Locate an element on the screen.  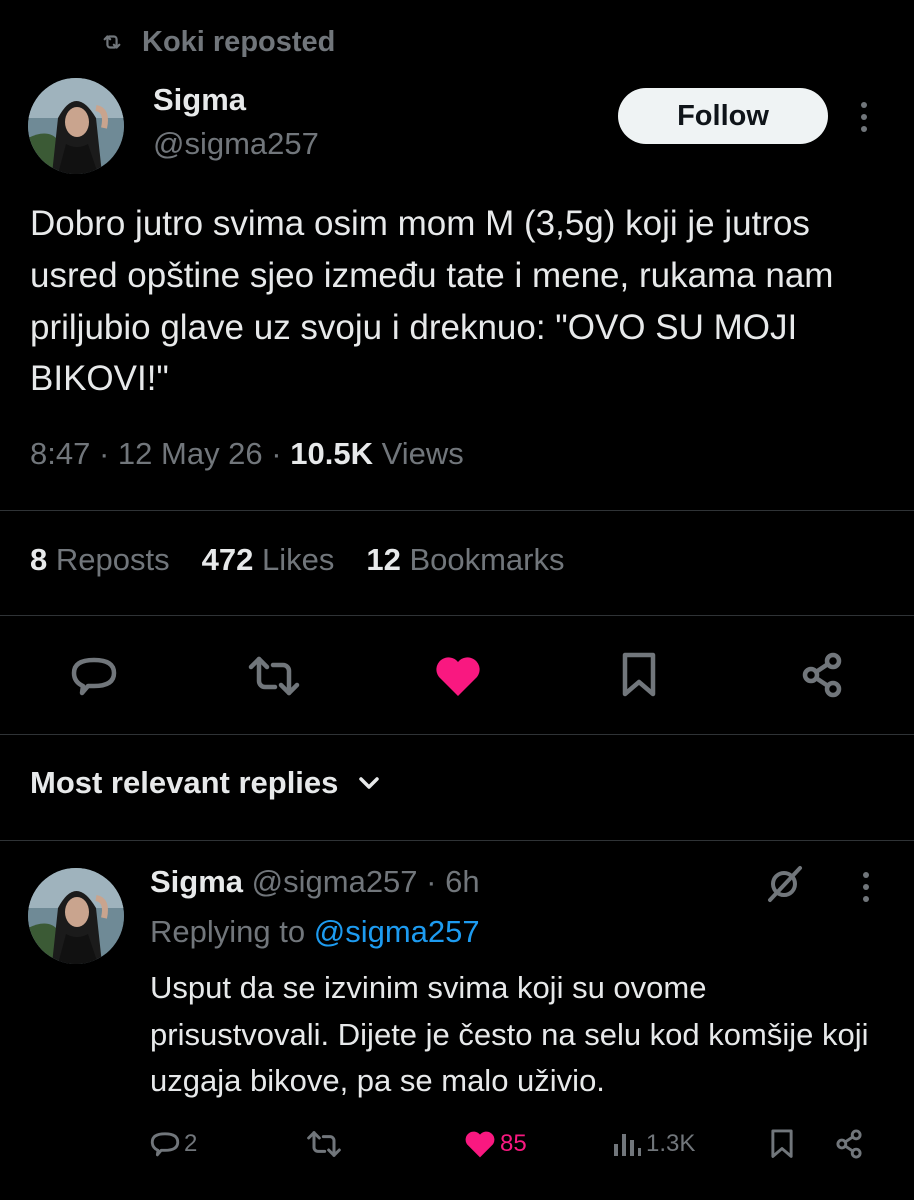
views-count: 1.3K is located at coordinates (671, 1143).